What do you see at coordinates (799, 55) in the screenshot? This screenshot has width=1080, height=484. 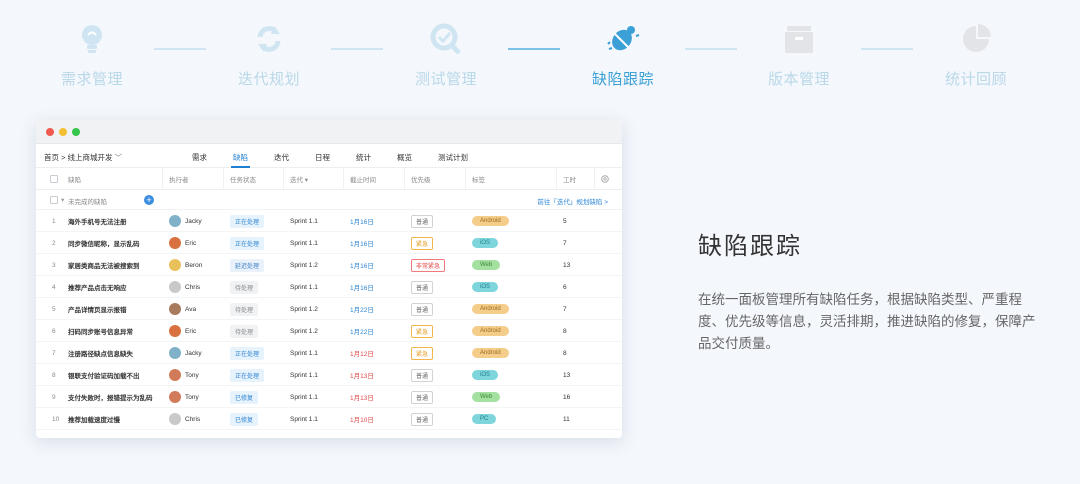 I see `step-version: 版本管理` at bounding box center [799, 55].